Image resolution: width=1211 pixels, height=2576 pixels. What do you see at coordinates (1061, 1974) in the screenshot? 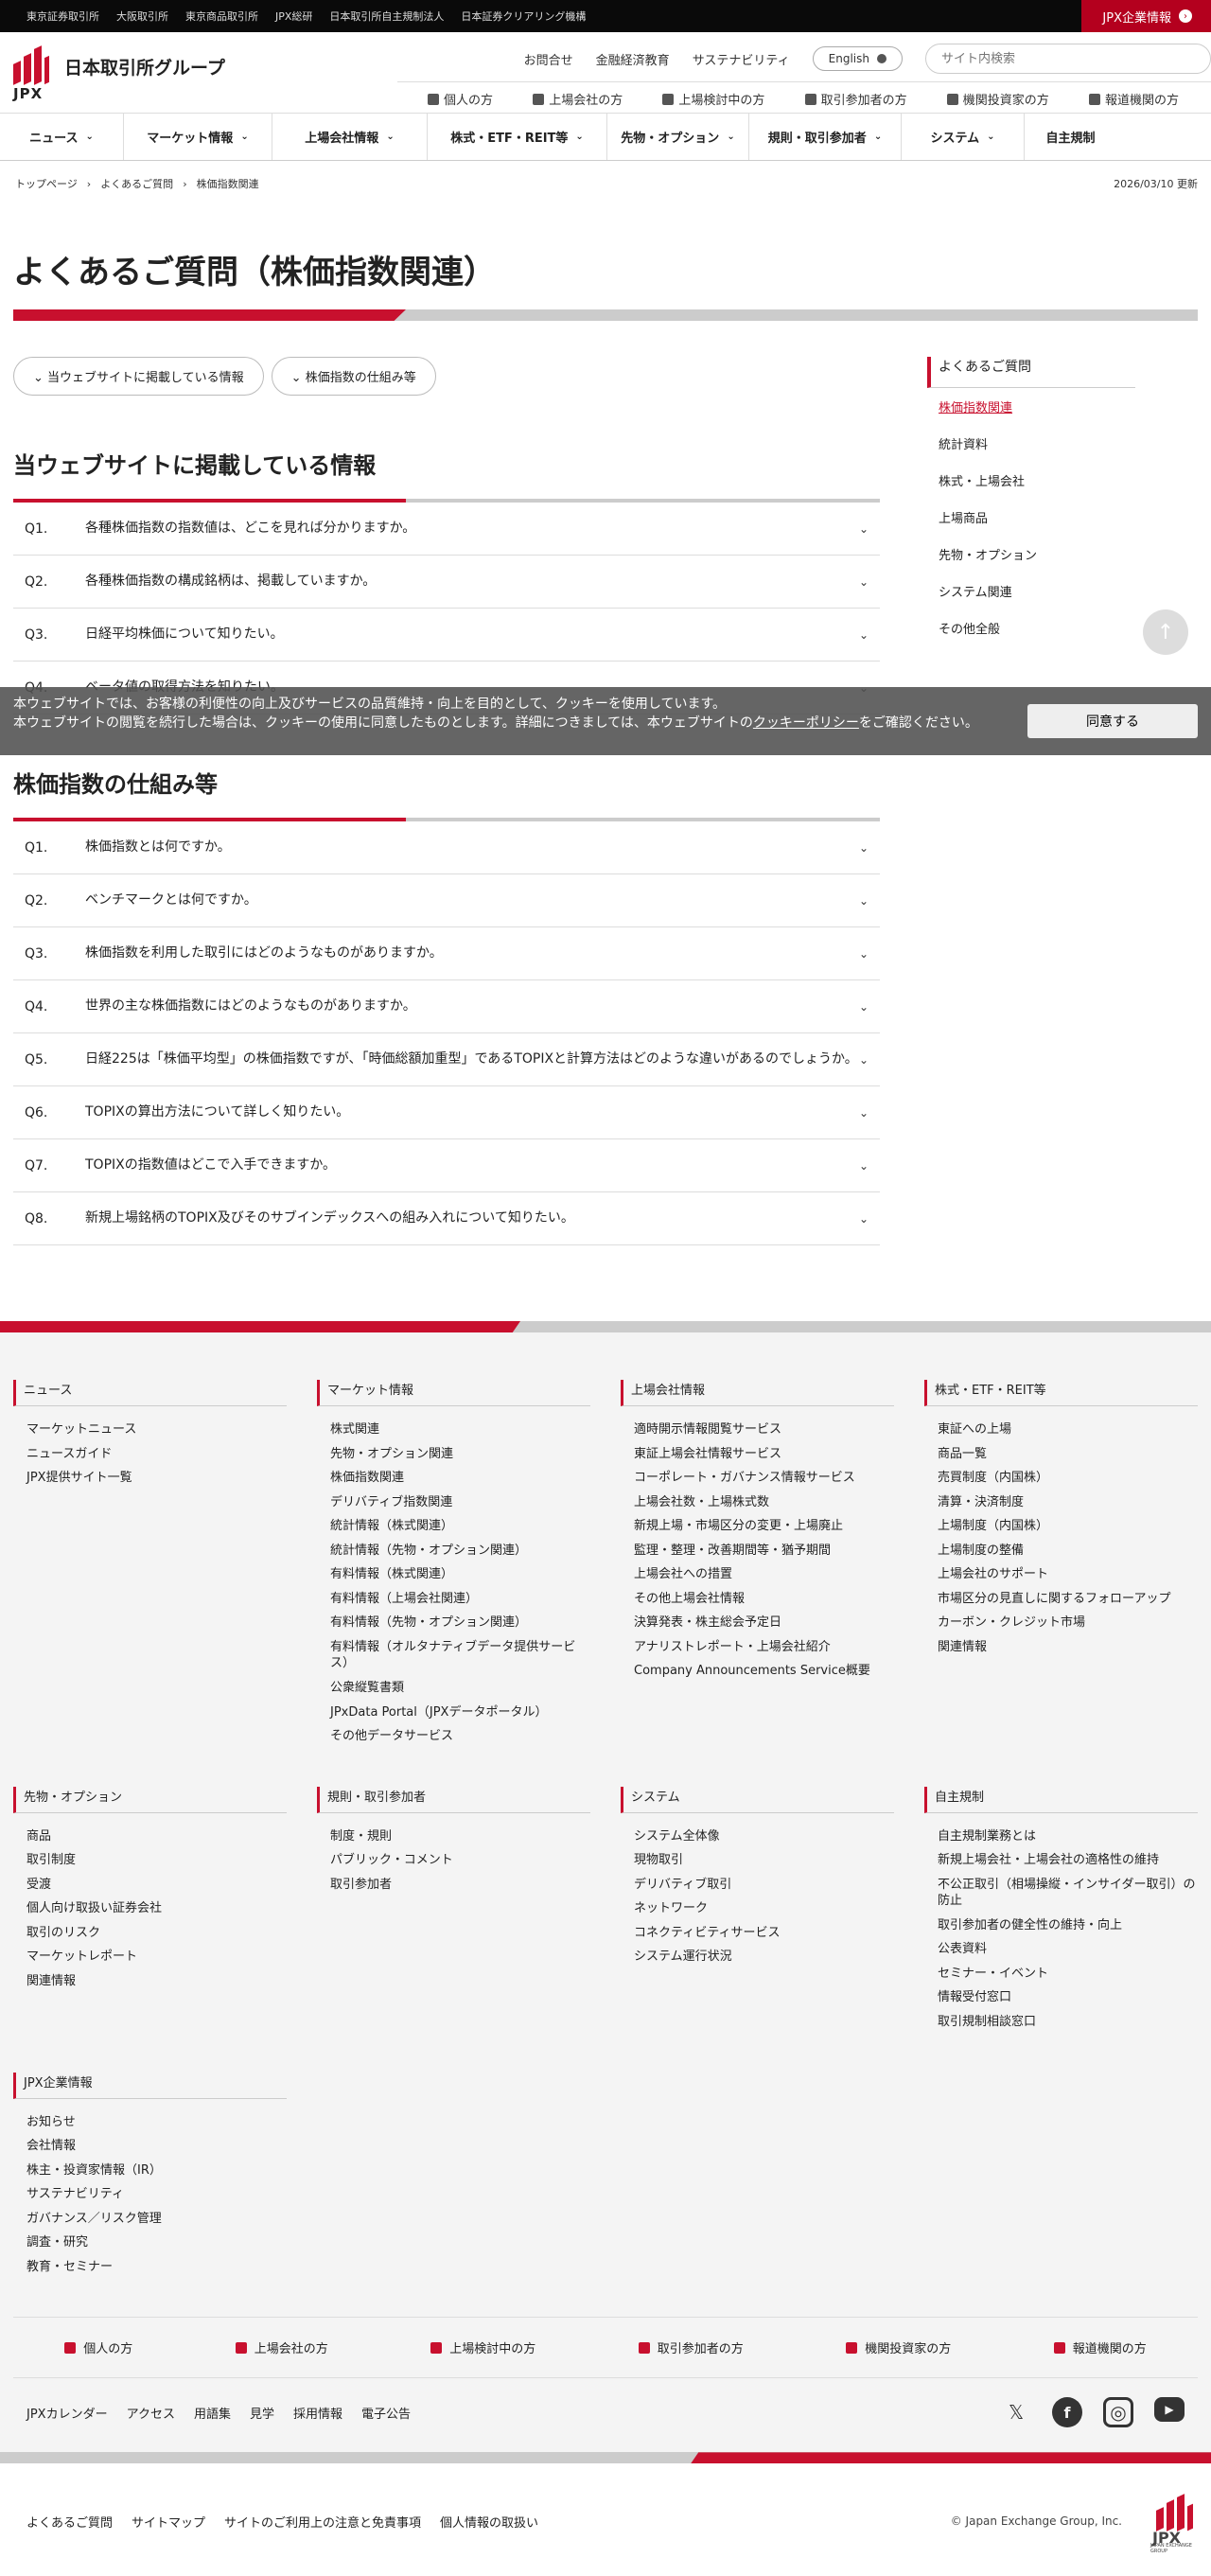
I see `footer-link: セミナー・イベント` at bounding box center [1061, 1974].